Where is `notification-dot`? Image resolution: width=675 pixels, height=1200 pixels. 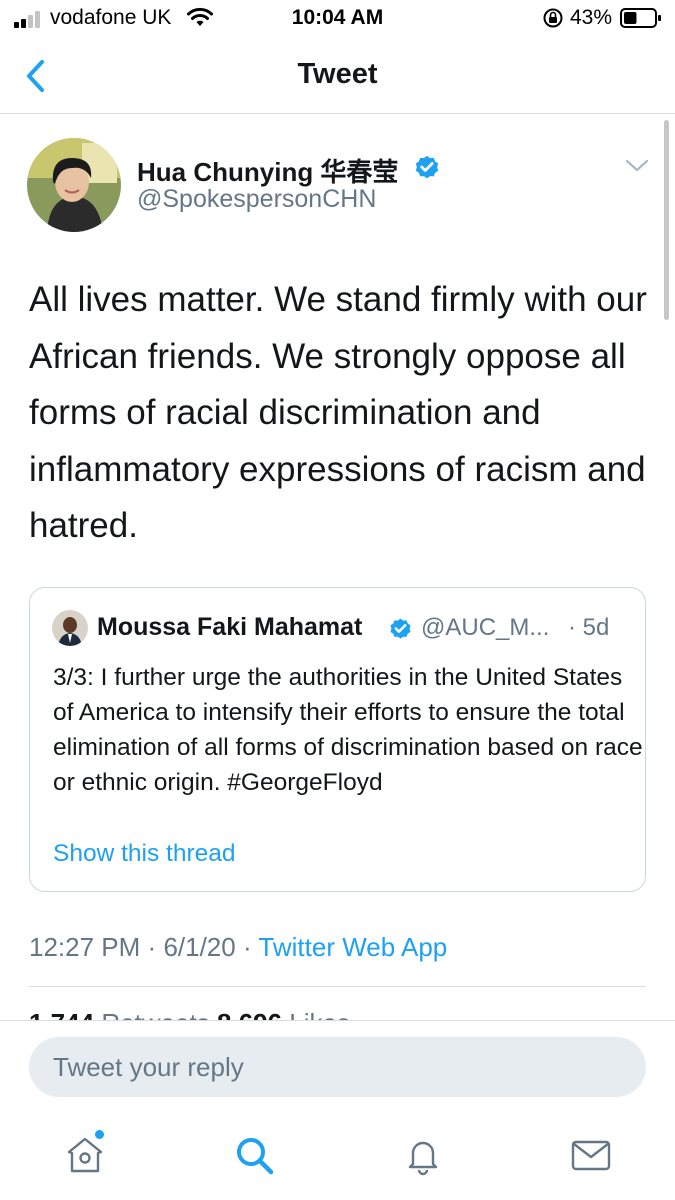 notification-dot is located at coordinates (99, 1134).